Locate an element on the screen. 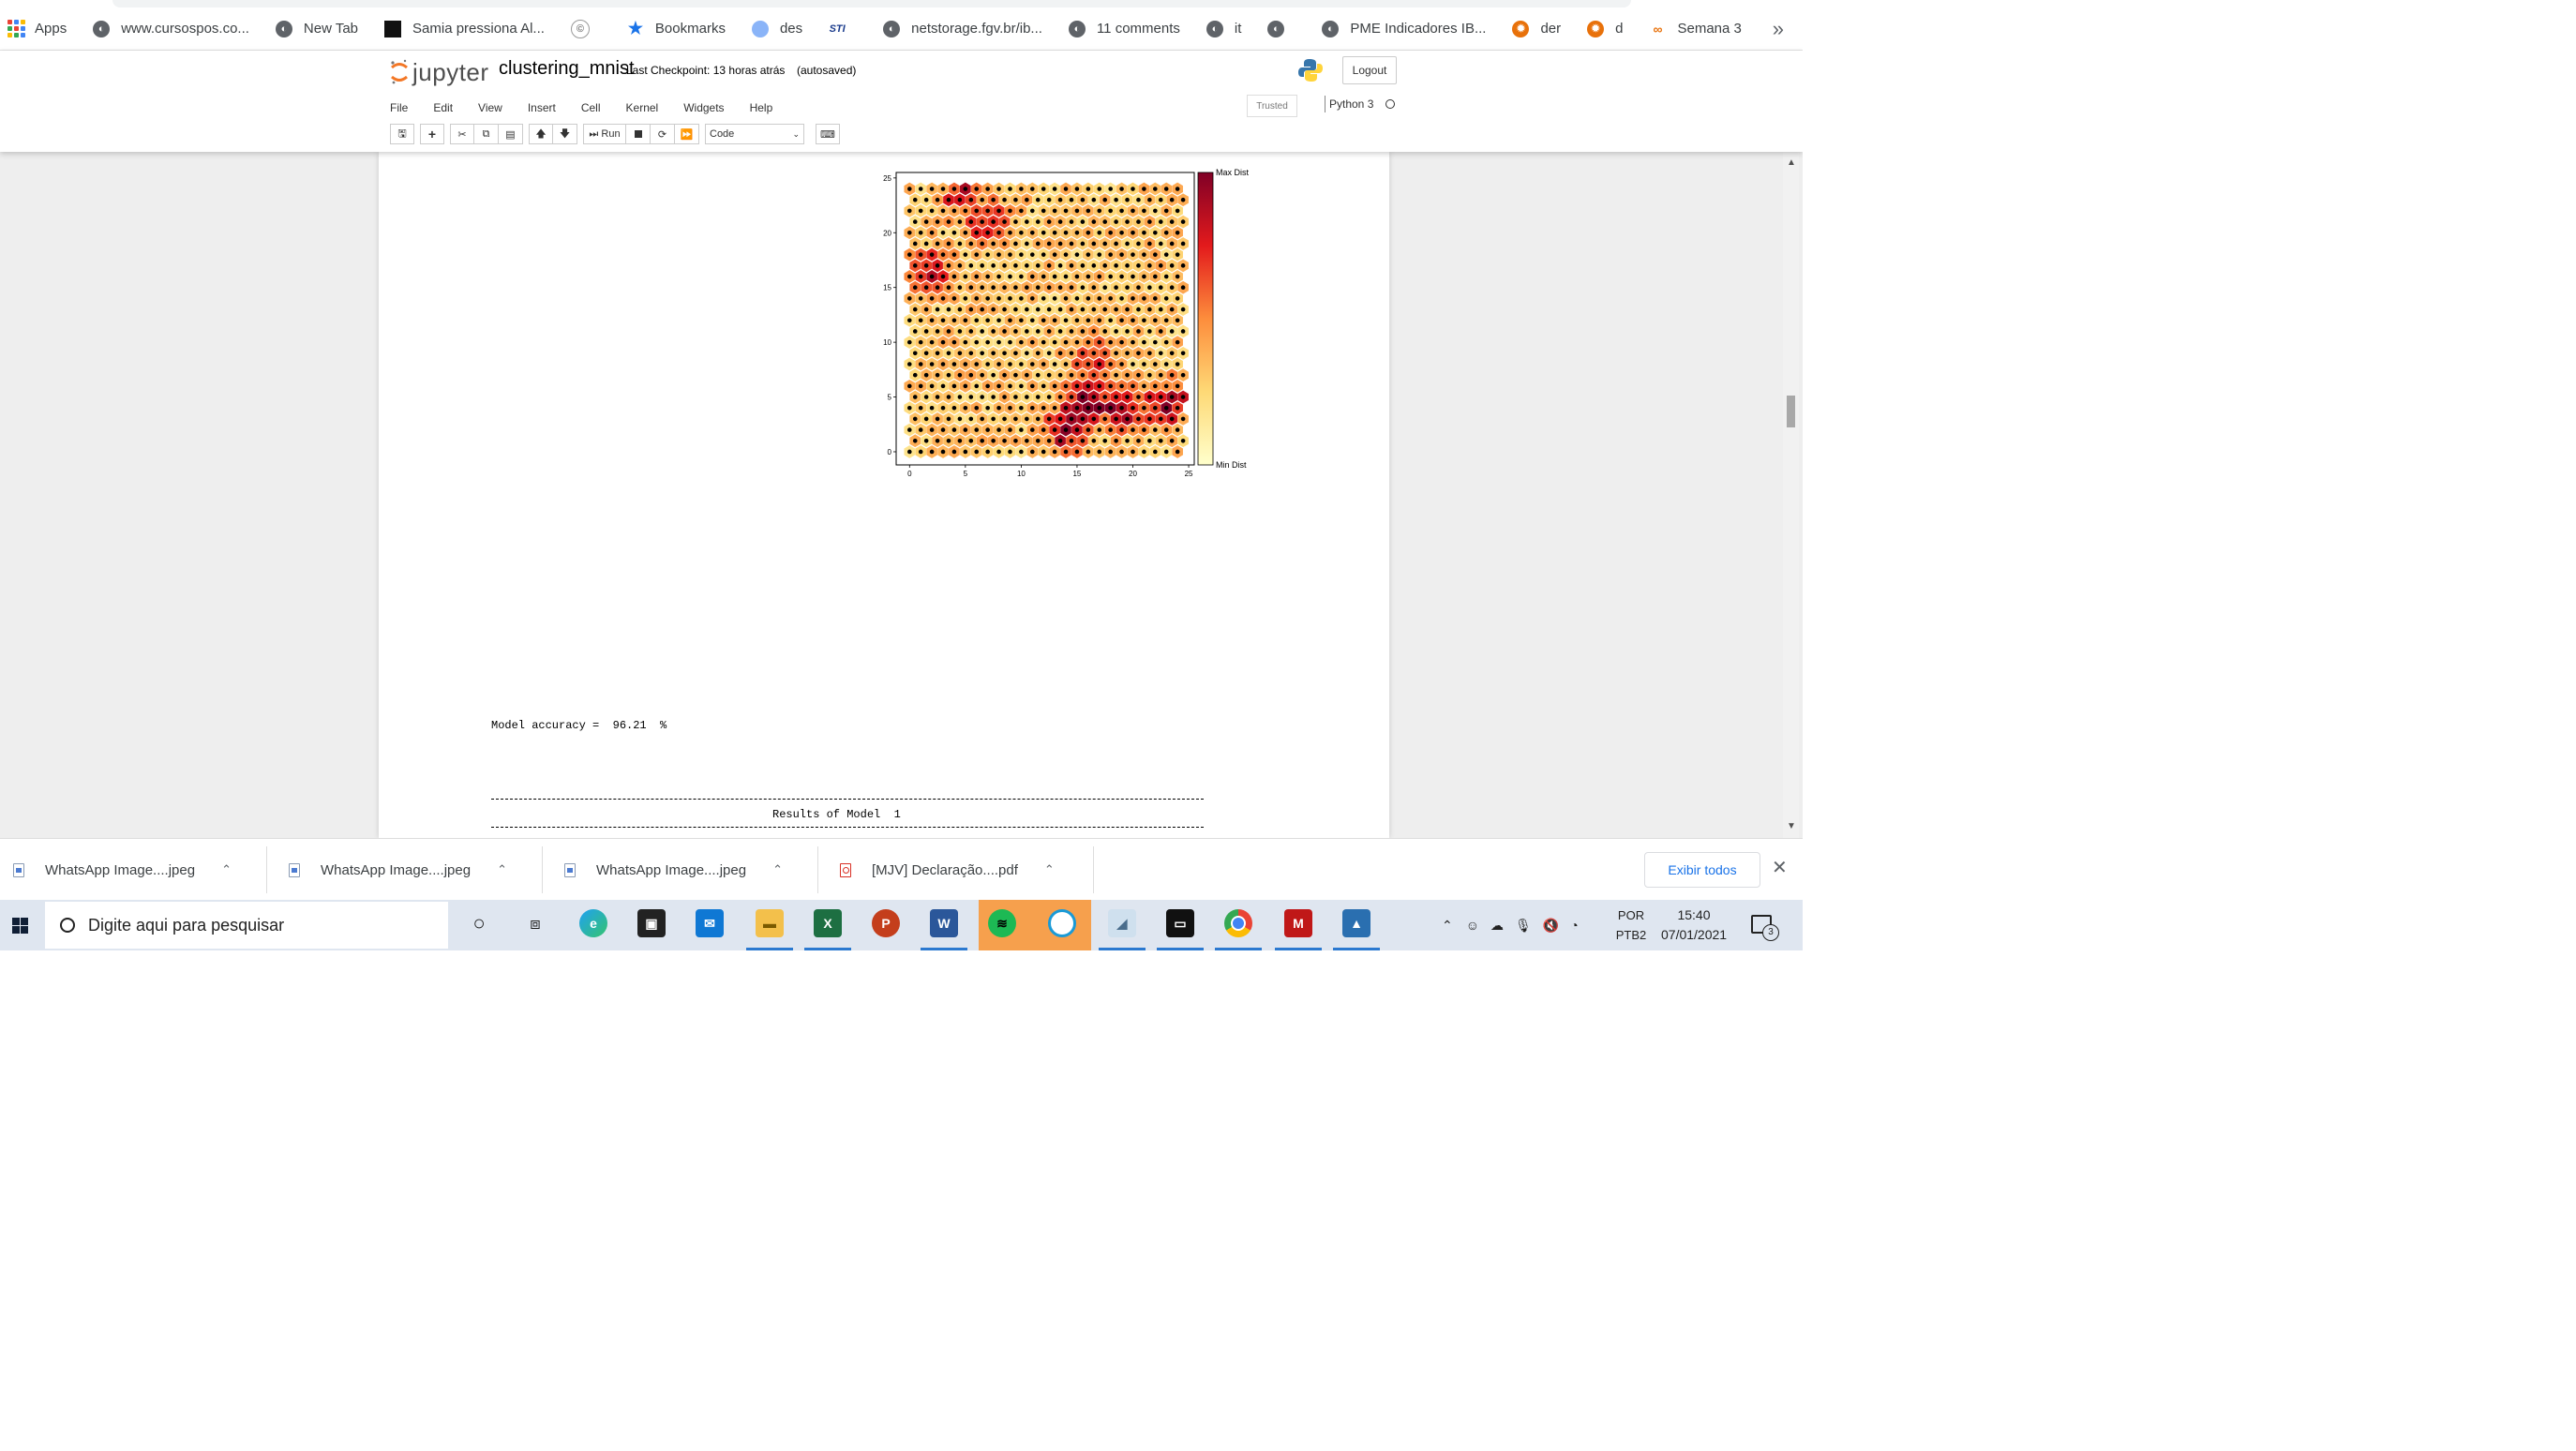 This screenshot has height=1451, width=2576. taskbar-clock: 15:40 07/01/2021 is located at coordinates (1694, 925).